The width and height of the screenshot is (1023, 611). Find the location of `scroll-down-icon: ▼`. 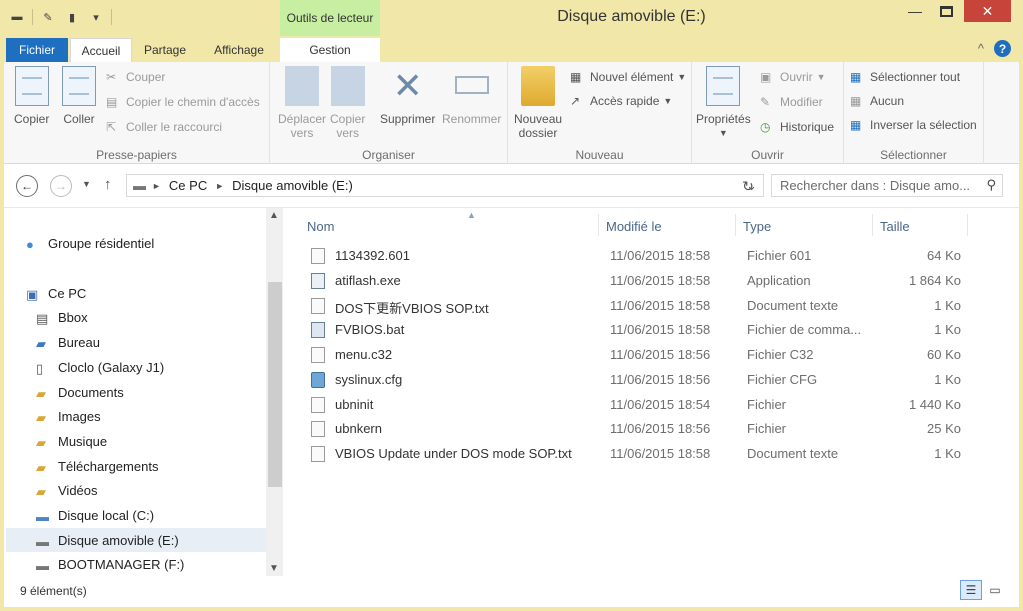

scroll-down-icon: ▼ is located at coordinates (274, 568).